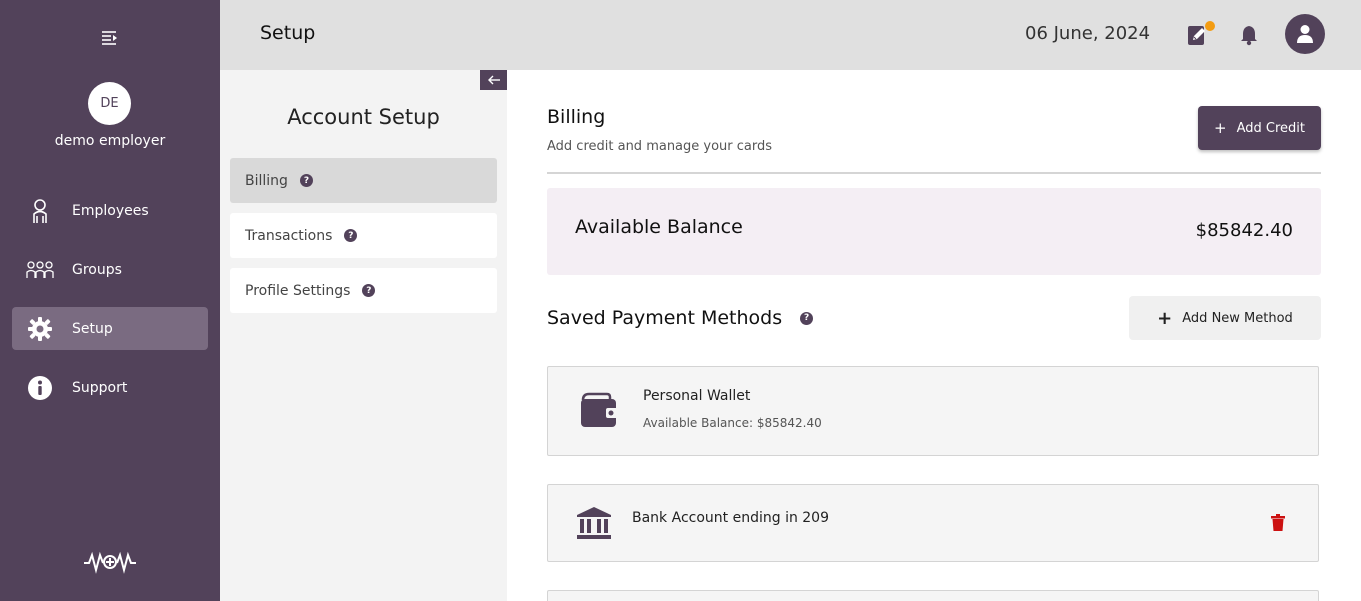 Image resolution: width=1361 pixels, height=601 pixels. What do you see at coordinates (697, 396) in the screenshot?
I see `method-title: Personal Wallet` at bounding box center [697, 396].